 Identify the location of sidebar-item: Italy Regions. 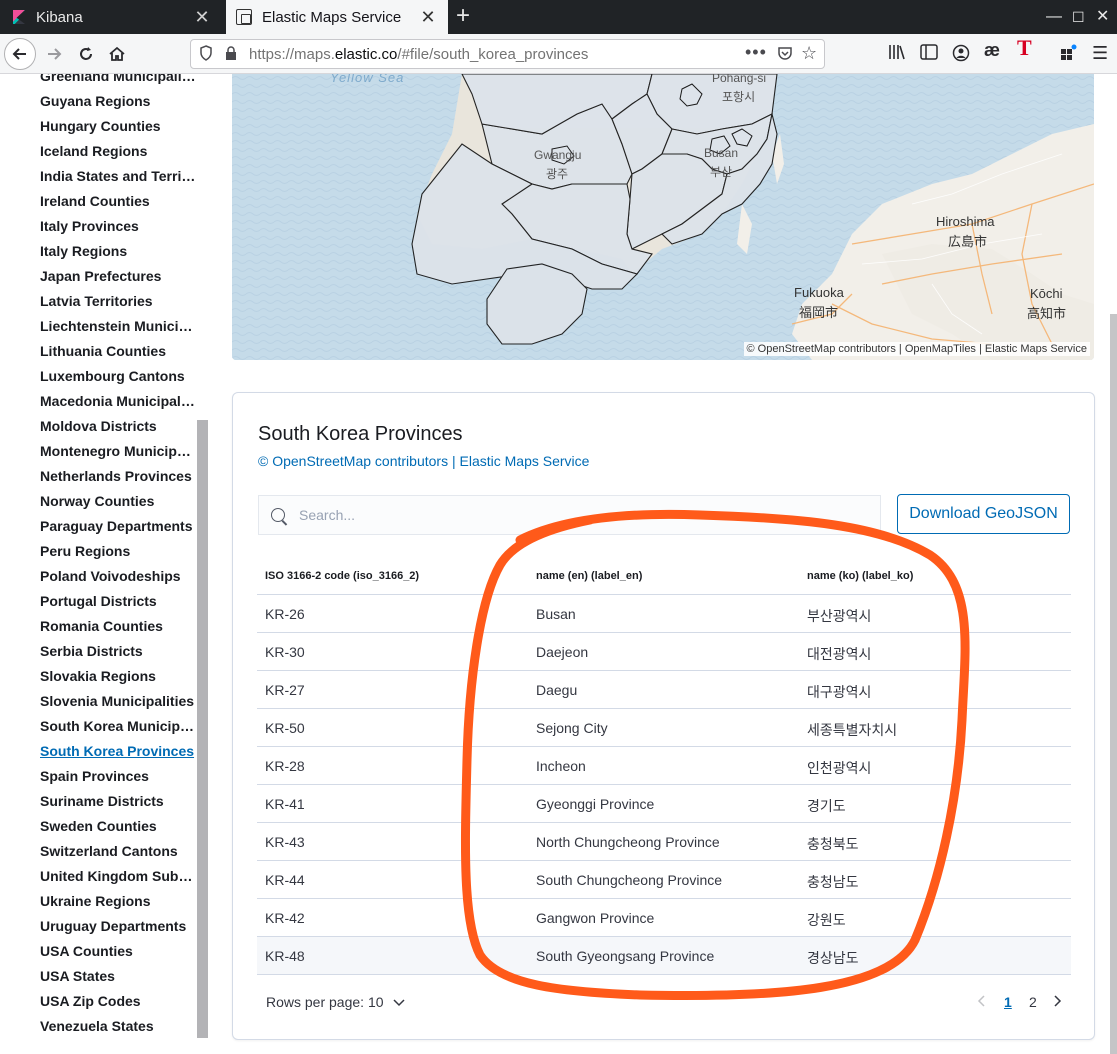
(118, 251).